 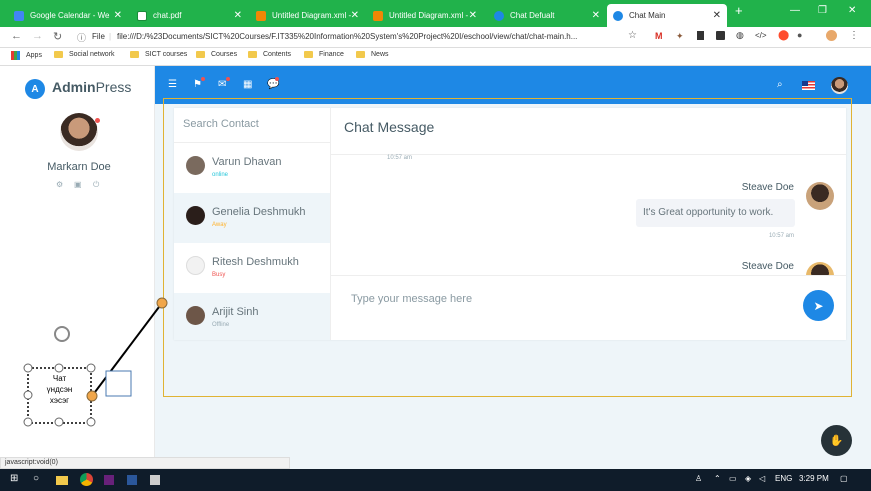 I want to click on tray-chevron-icon: ⌃, so click(x=717, y=478).